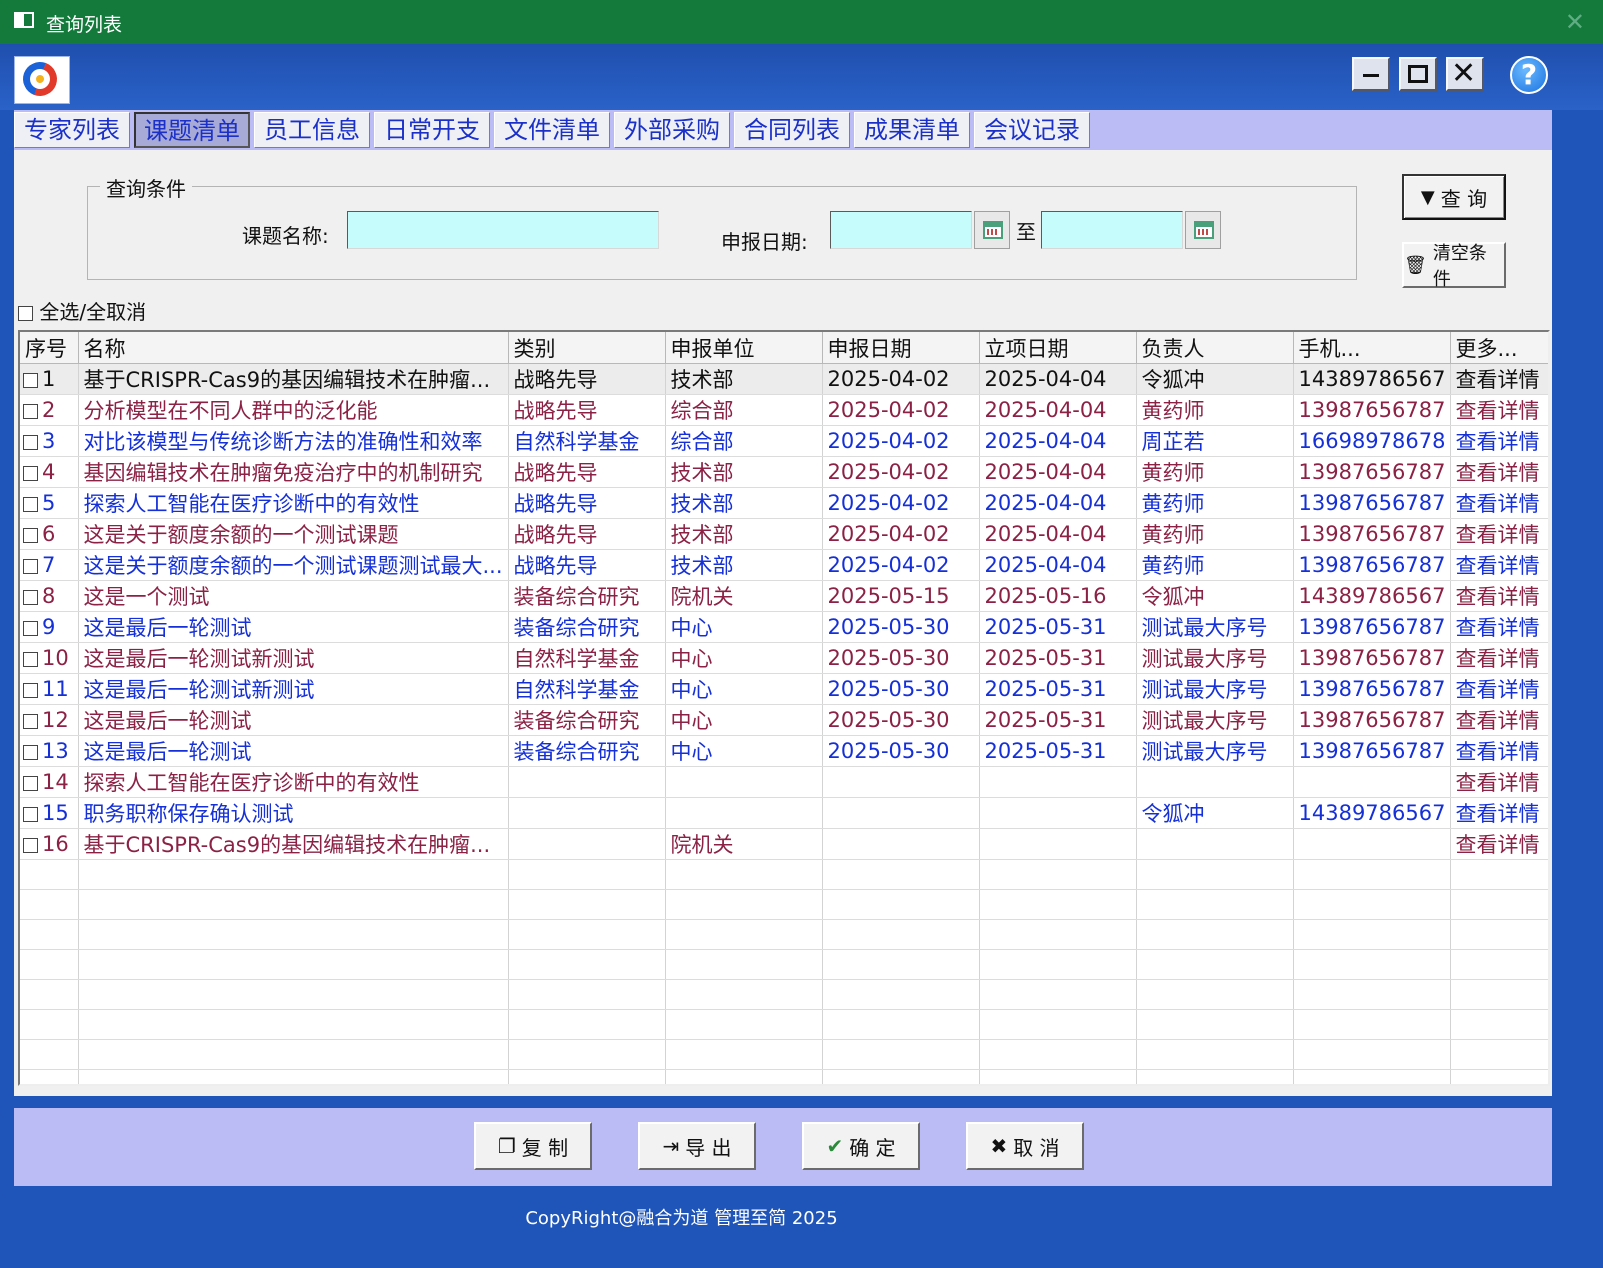 The width and height of the screenshot is (1603, 1268). I want to click on export-button: ⇥ 导 出, so click(697, 1146).